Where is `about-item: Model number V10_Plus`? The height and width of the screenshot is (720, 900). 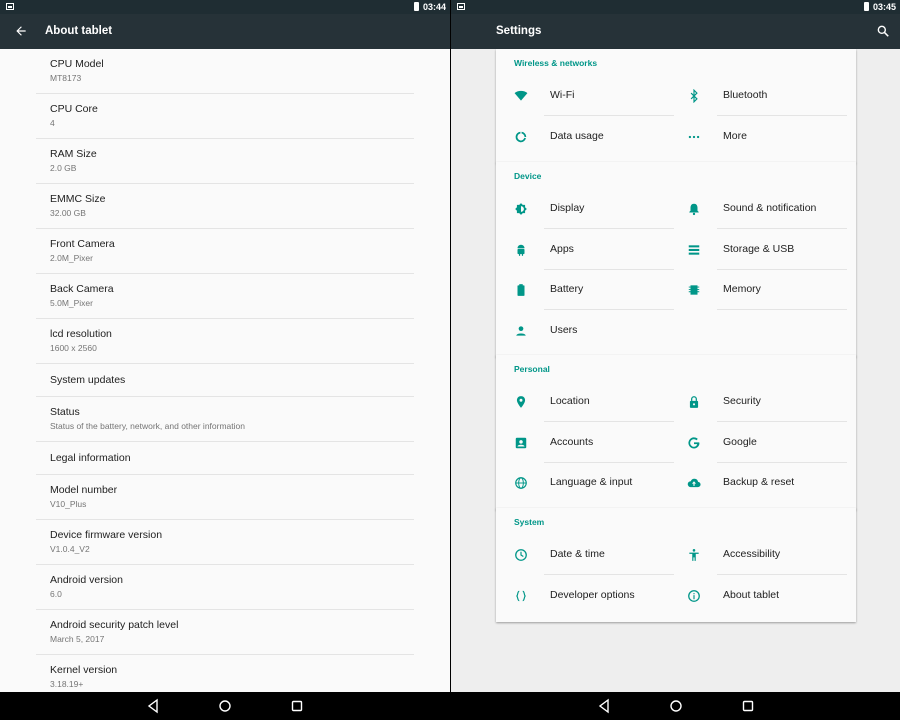 about-item: Model number V10_Plus is located at coordinates (225, 497).